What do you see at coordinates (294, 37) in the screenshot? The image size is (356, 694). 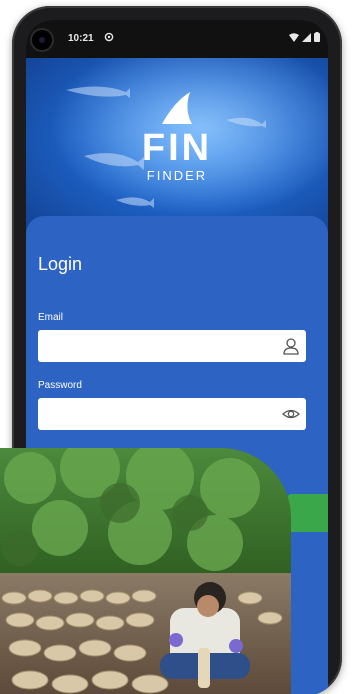 I see `wifi-icon` at bounding box center [294, 37].